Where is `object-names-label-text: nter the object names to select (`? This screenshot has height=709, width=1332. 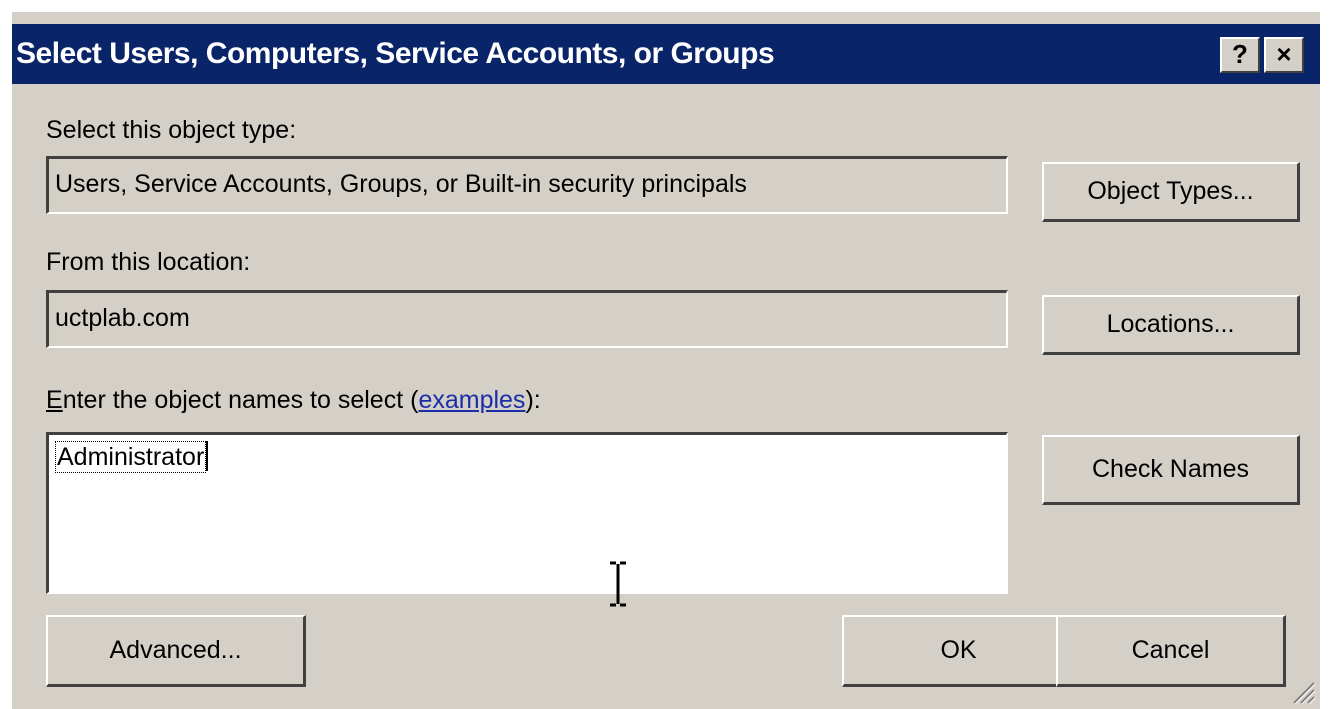
object-names-label-text: nter the object names to select ( is located at coordinates (240, 400).